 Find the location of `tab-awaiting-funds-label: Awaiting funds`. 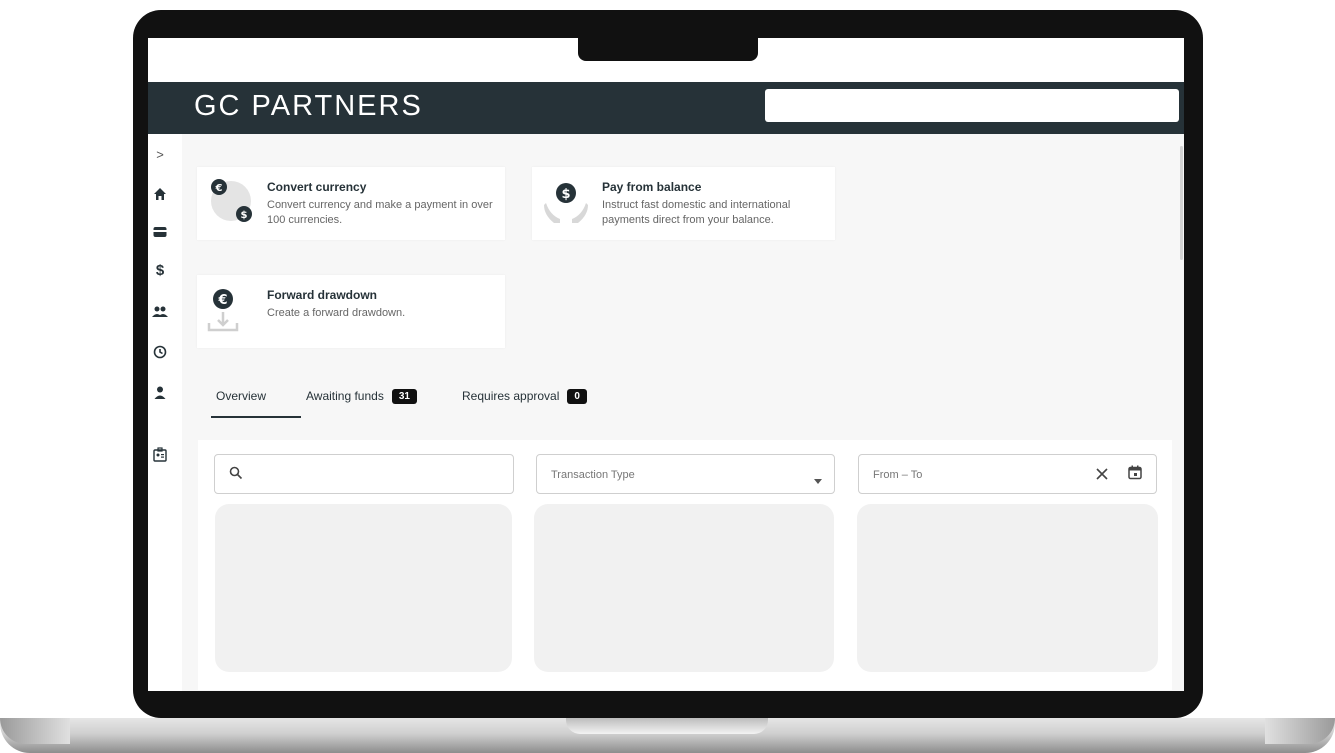

tab-awaiting-funds-label: Awaiting funds is located at coordinates (345, 396).